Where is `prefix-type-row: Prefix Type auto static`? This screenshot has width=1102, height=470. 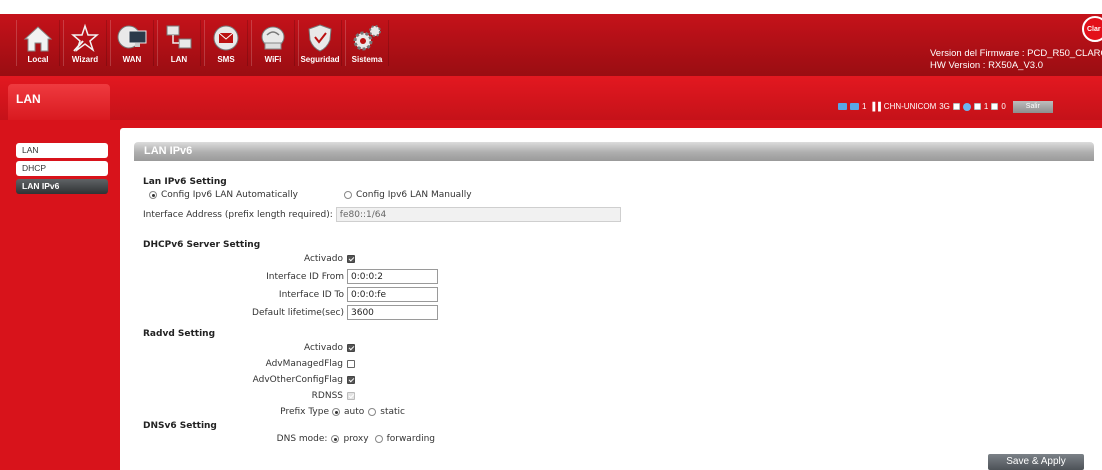
prefix-type-row: Prefix Type auto static is located at coordinates (274, 412).